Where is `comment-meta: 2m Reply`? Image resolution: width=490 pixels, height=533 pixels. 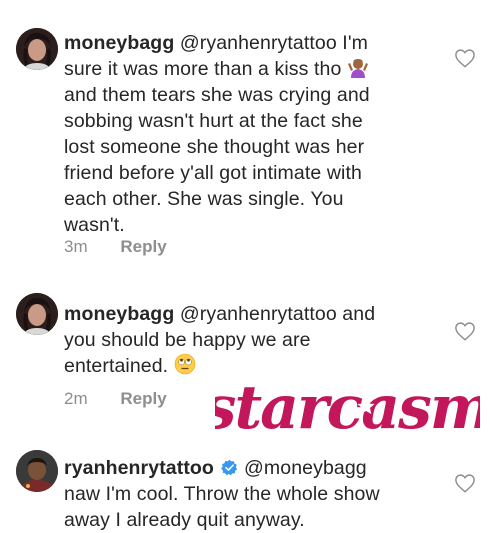
comment-meta: 2m Reply is located at coordinates (115, 399).